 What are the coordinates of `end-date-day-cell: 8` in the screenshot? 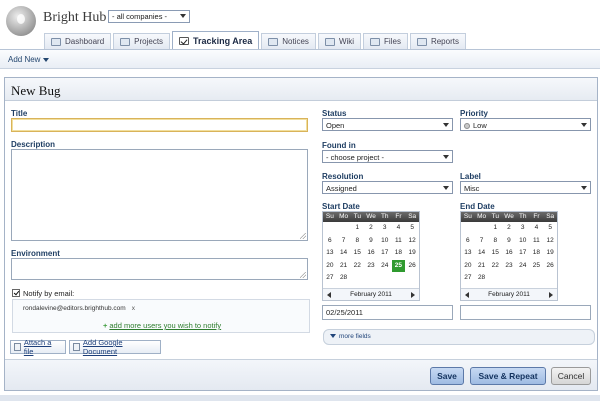 It's located at (495, 241).